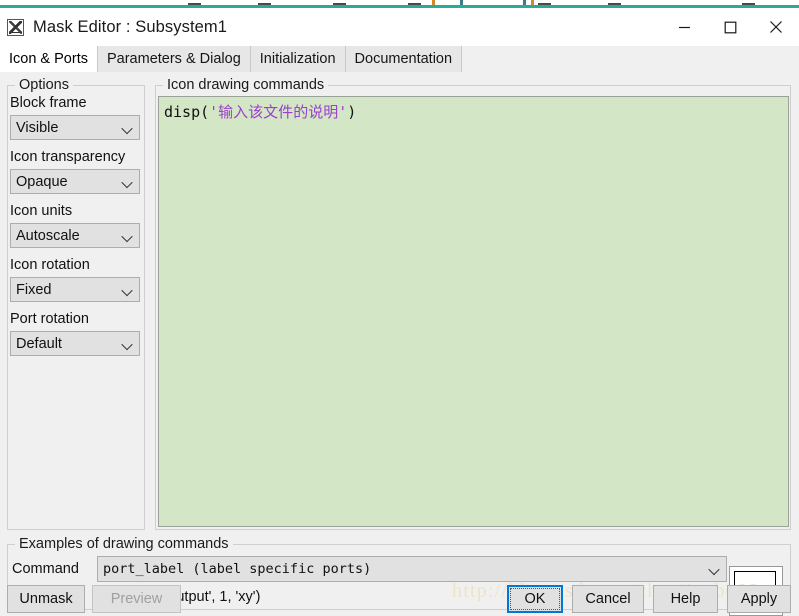 Image resolution: width=799 pixels, height=616 pixels. Describe the element at coordinates (34, 289) in the screenshot. I see `icon-rotation-value: Fixed` at that location.